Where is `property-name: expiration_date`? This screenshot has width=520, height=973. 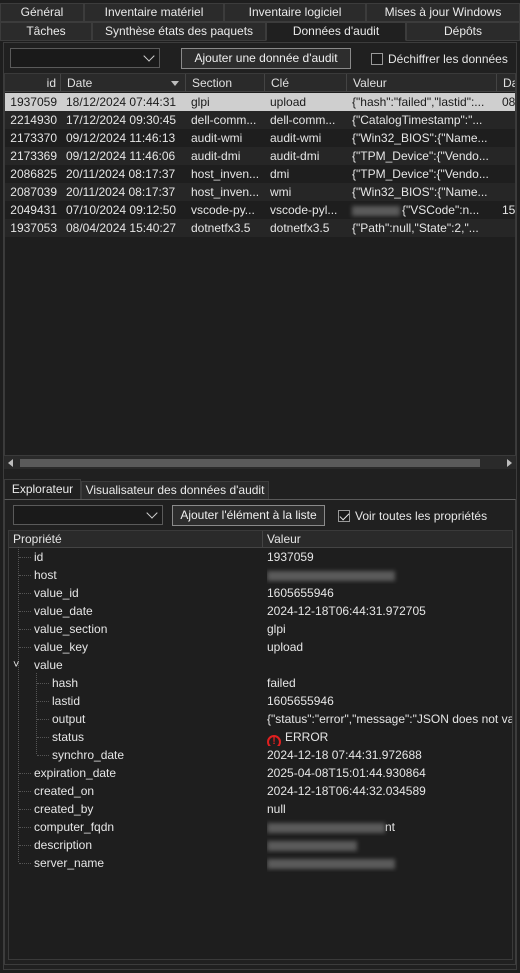 property-name: expiration_date is located at coordinates (75, 773).